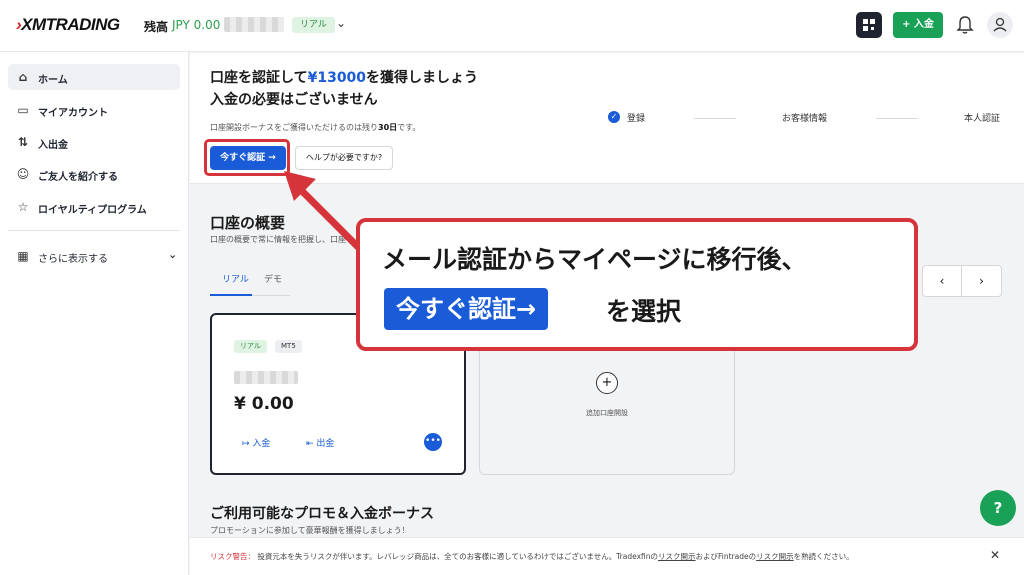  Describe the element at coordinates (982, 119) in the screenshot. I see `step-identity: 本人認証` at that location.